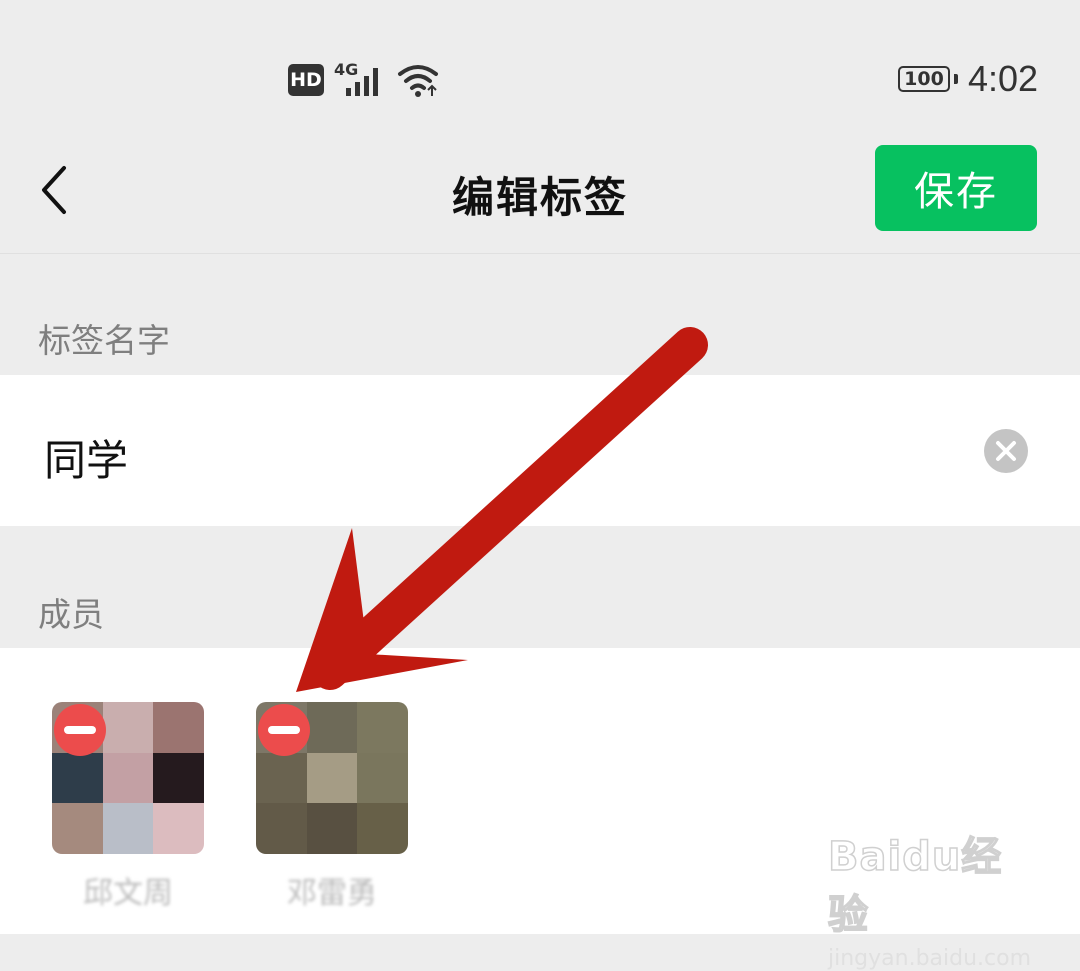 Image resolution: width=1080 pixels, height=971 pixels. What do you see at coordinates (540, 65) in the screenshot?
I see `status-bar: HD 4G 100 4:02` at bounding box center [540, 65].